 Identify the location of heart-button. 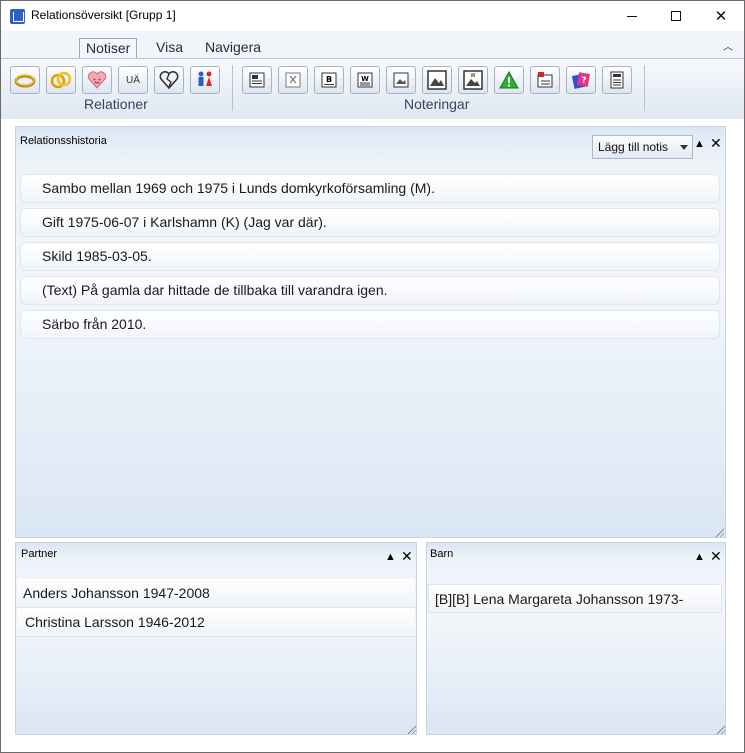
(97, 80).